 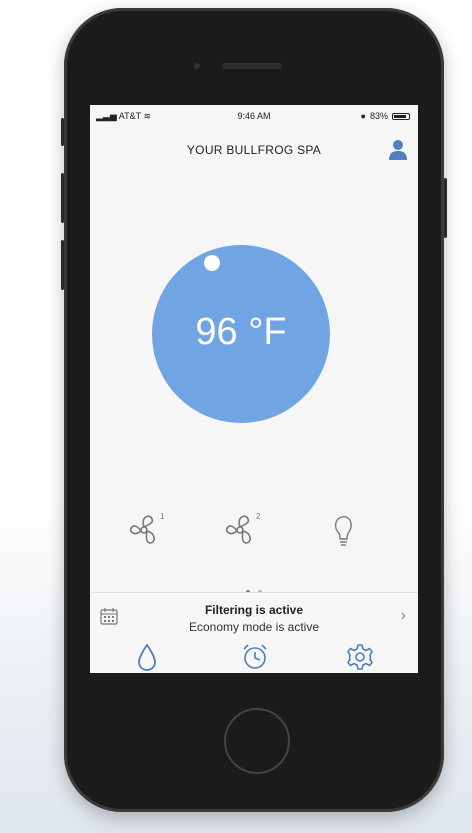 I want to click on status-bar: ▂▃▅ AT&T ≋ 9:46 AM ● 83%, so click(x=254, y=116).